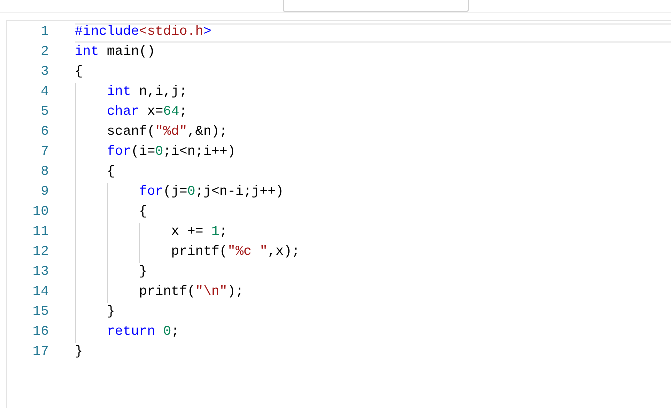 The image size is (671, 408). What do you see at coordinates (199, 233) in the screenshot?
I see `code-line: x += 1;` at bounding box center [199, 233].